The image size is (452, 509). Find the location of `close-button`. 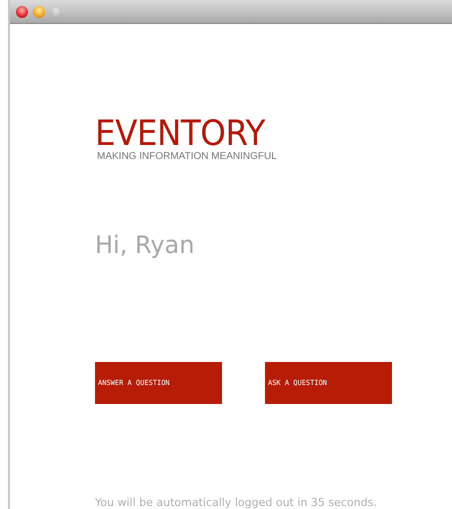

close-button is located at coordinates (22, 12).